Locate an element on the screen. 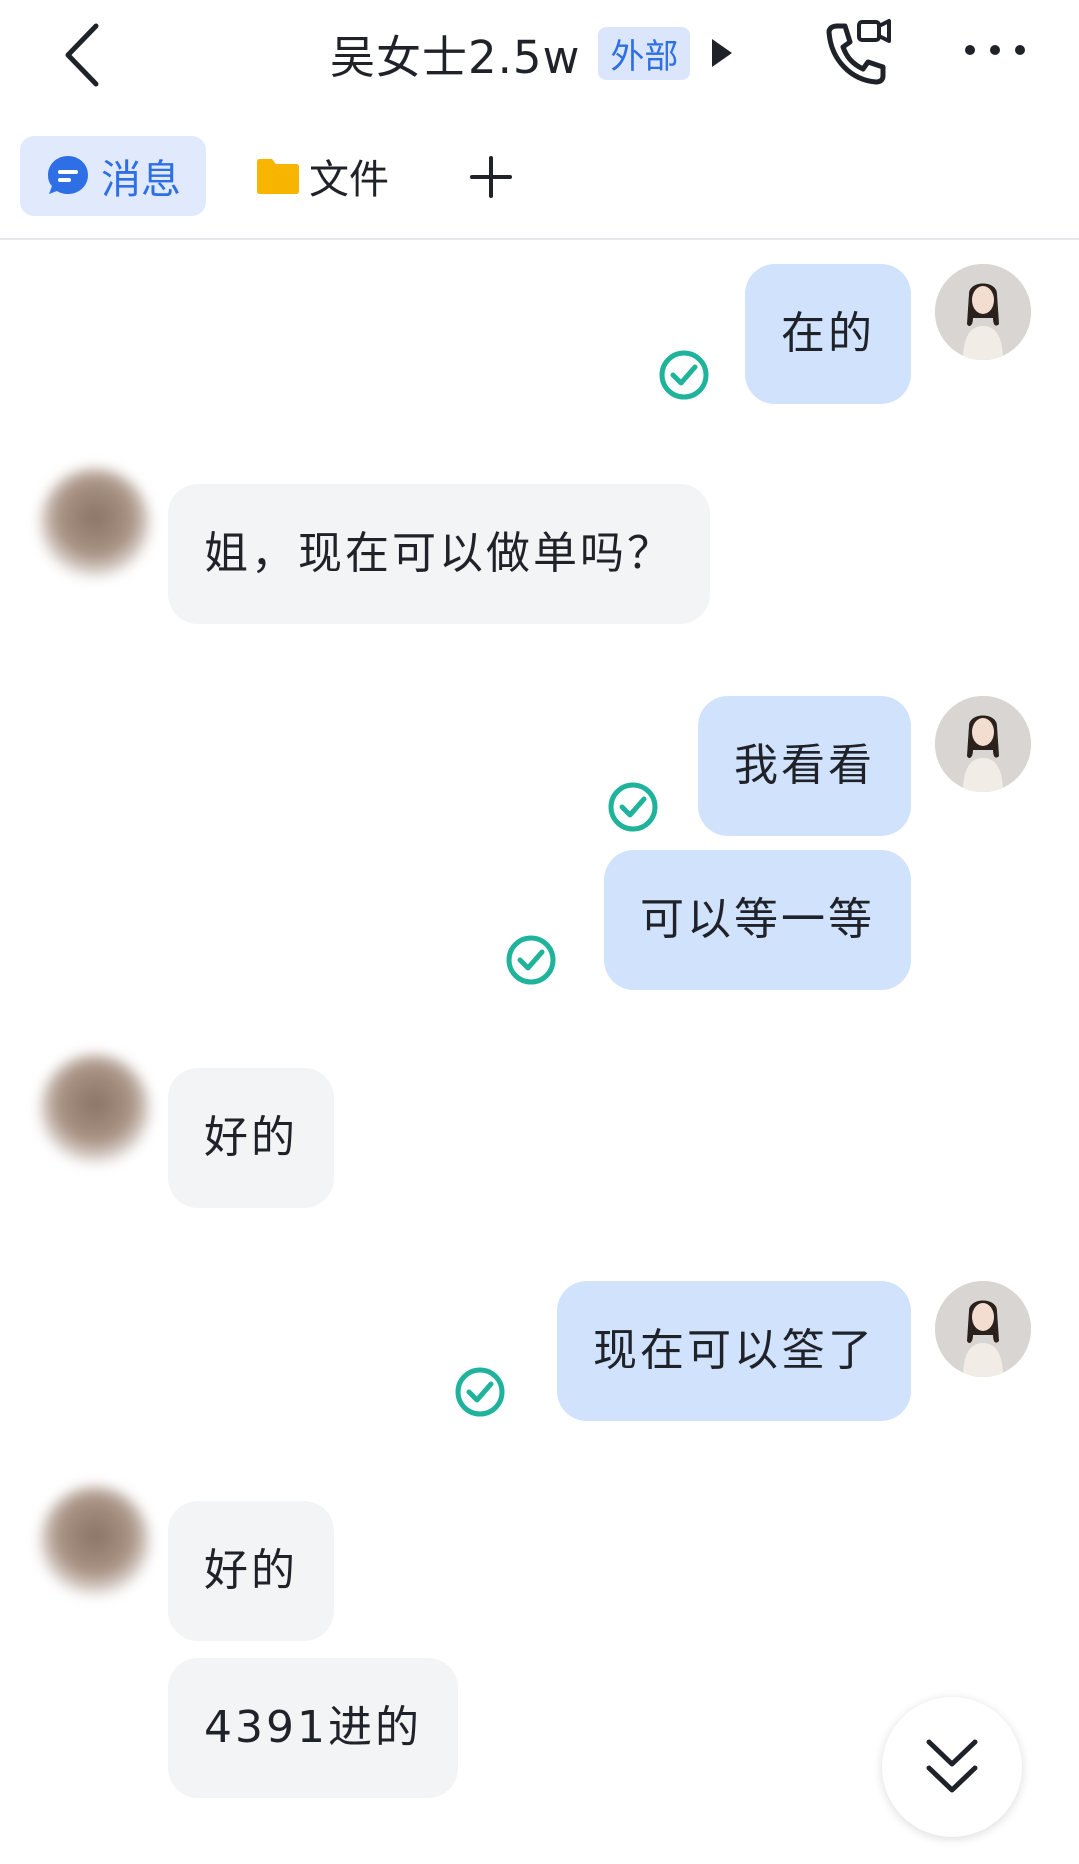 This screenshot has height=1864, width=1079. tab-messages: 消息 is located at coordinates (113, 176).